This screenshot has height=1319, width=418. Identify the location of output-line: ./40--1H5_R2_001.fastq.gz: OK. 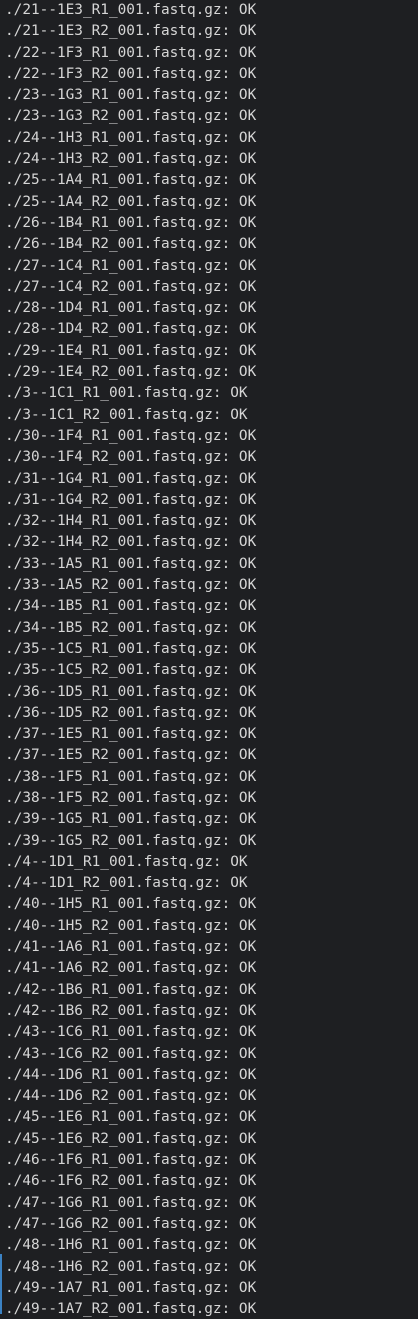
(131, 925).